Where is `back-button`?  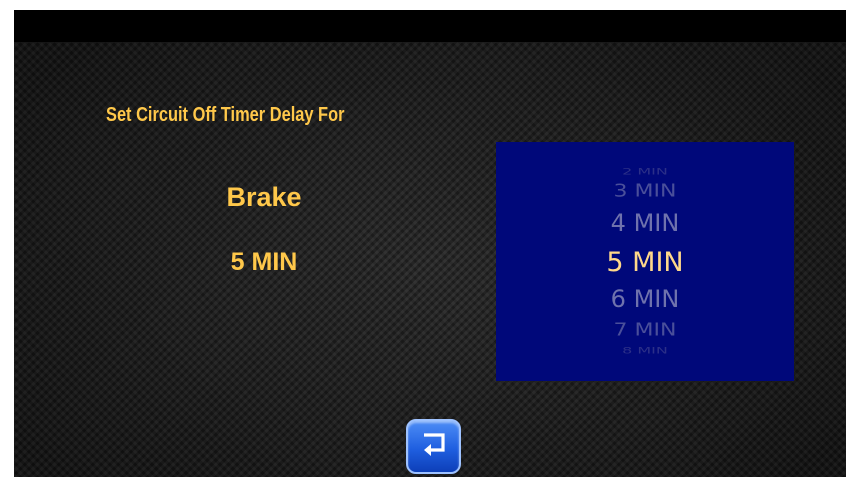 back-button is located at coordinates (433, 446).